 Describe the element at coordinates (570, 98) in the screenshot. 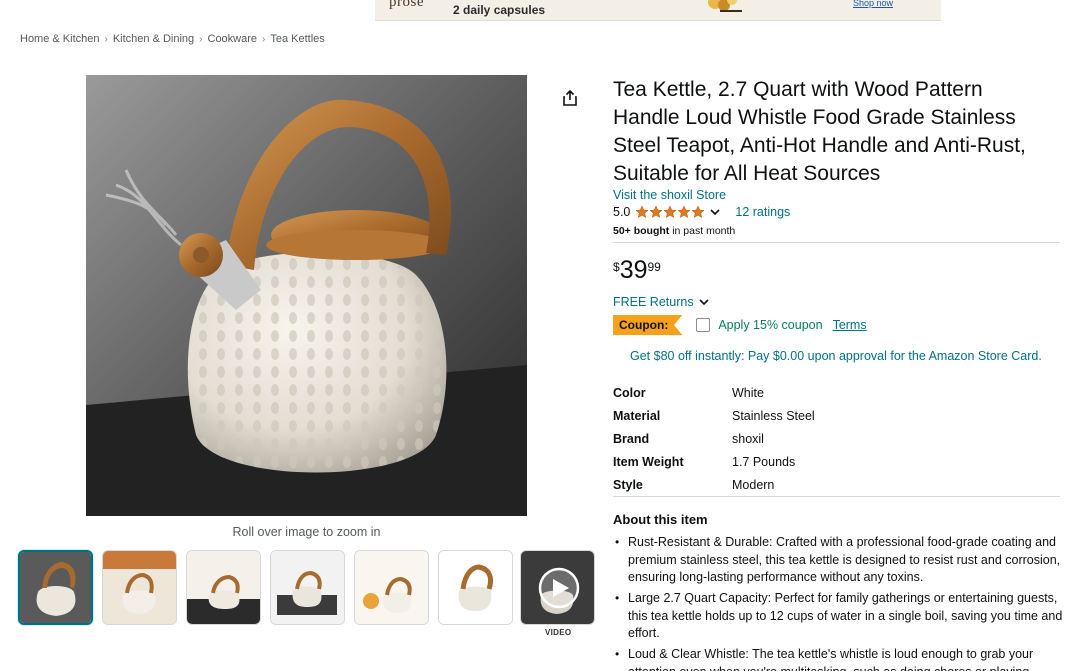

I see `share-icon` at that location.